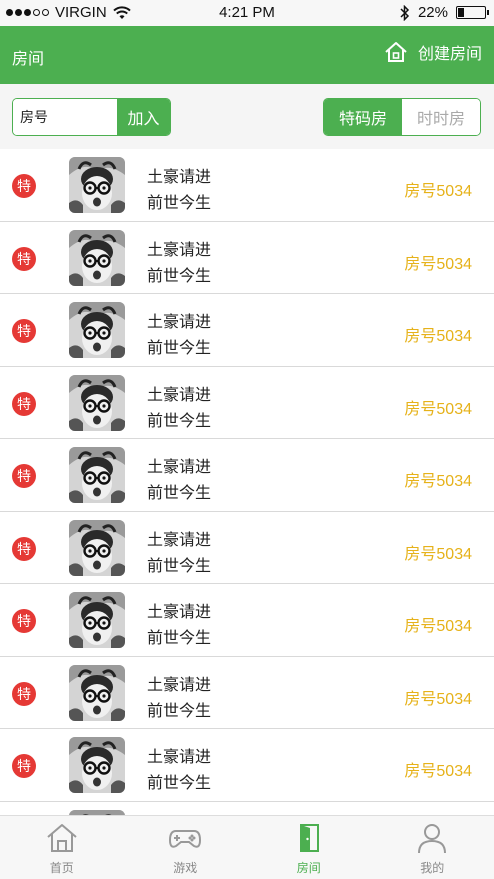  I want to click on battery-percent: 22%, so click(432, 12).